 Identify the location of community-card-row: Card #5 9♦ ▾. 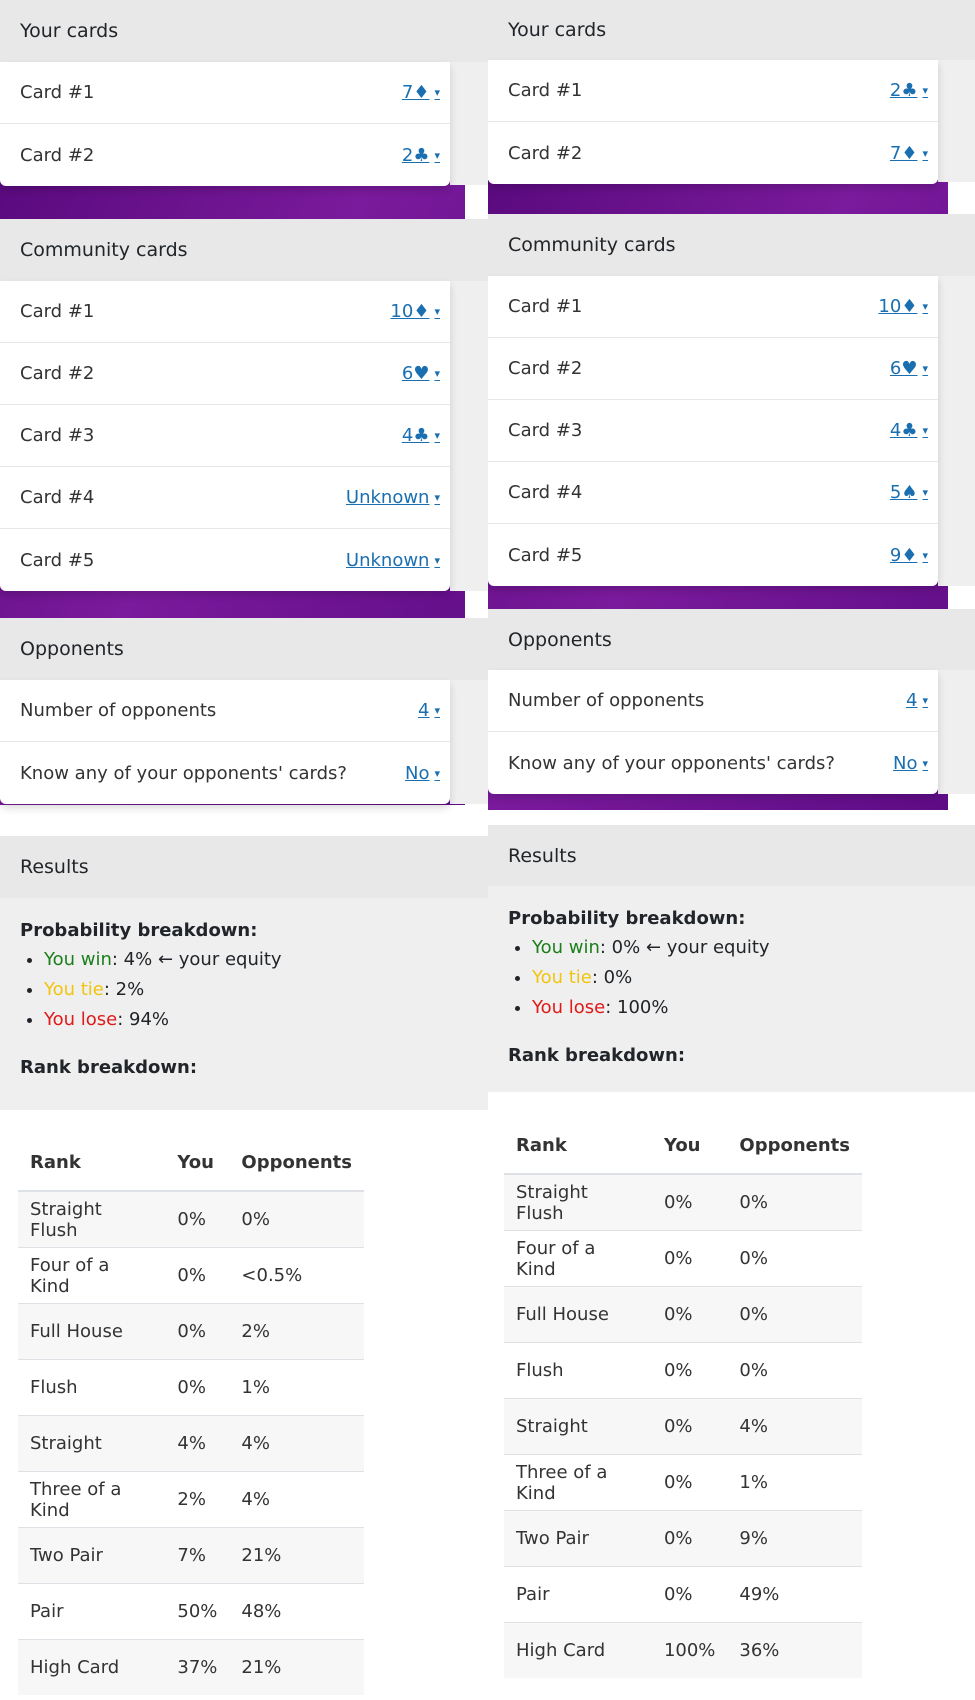
(718, 555).